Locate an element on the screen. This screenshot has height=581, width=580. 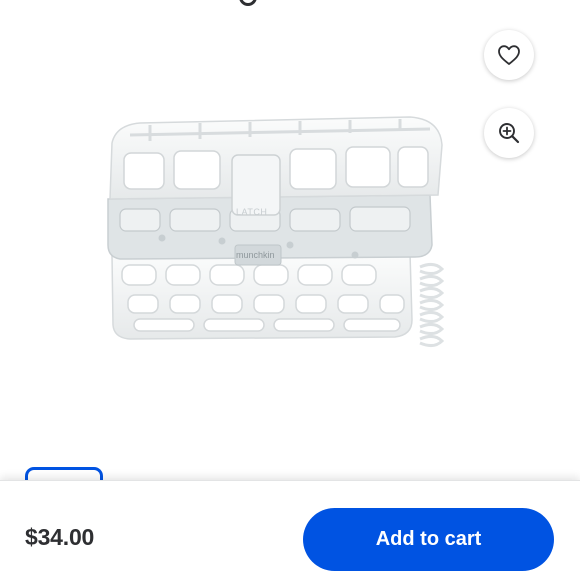
heart-icon is located at coordinates (509, 55).